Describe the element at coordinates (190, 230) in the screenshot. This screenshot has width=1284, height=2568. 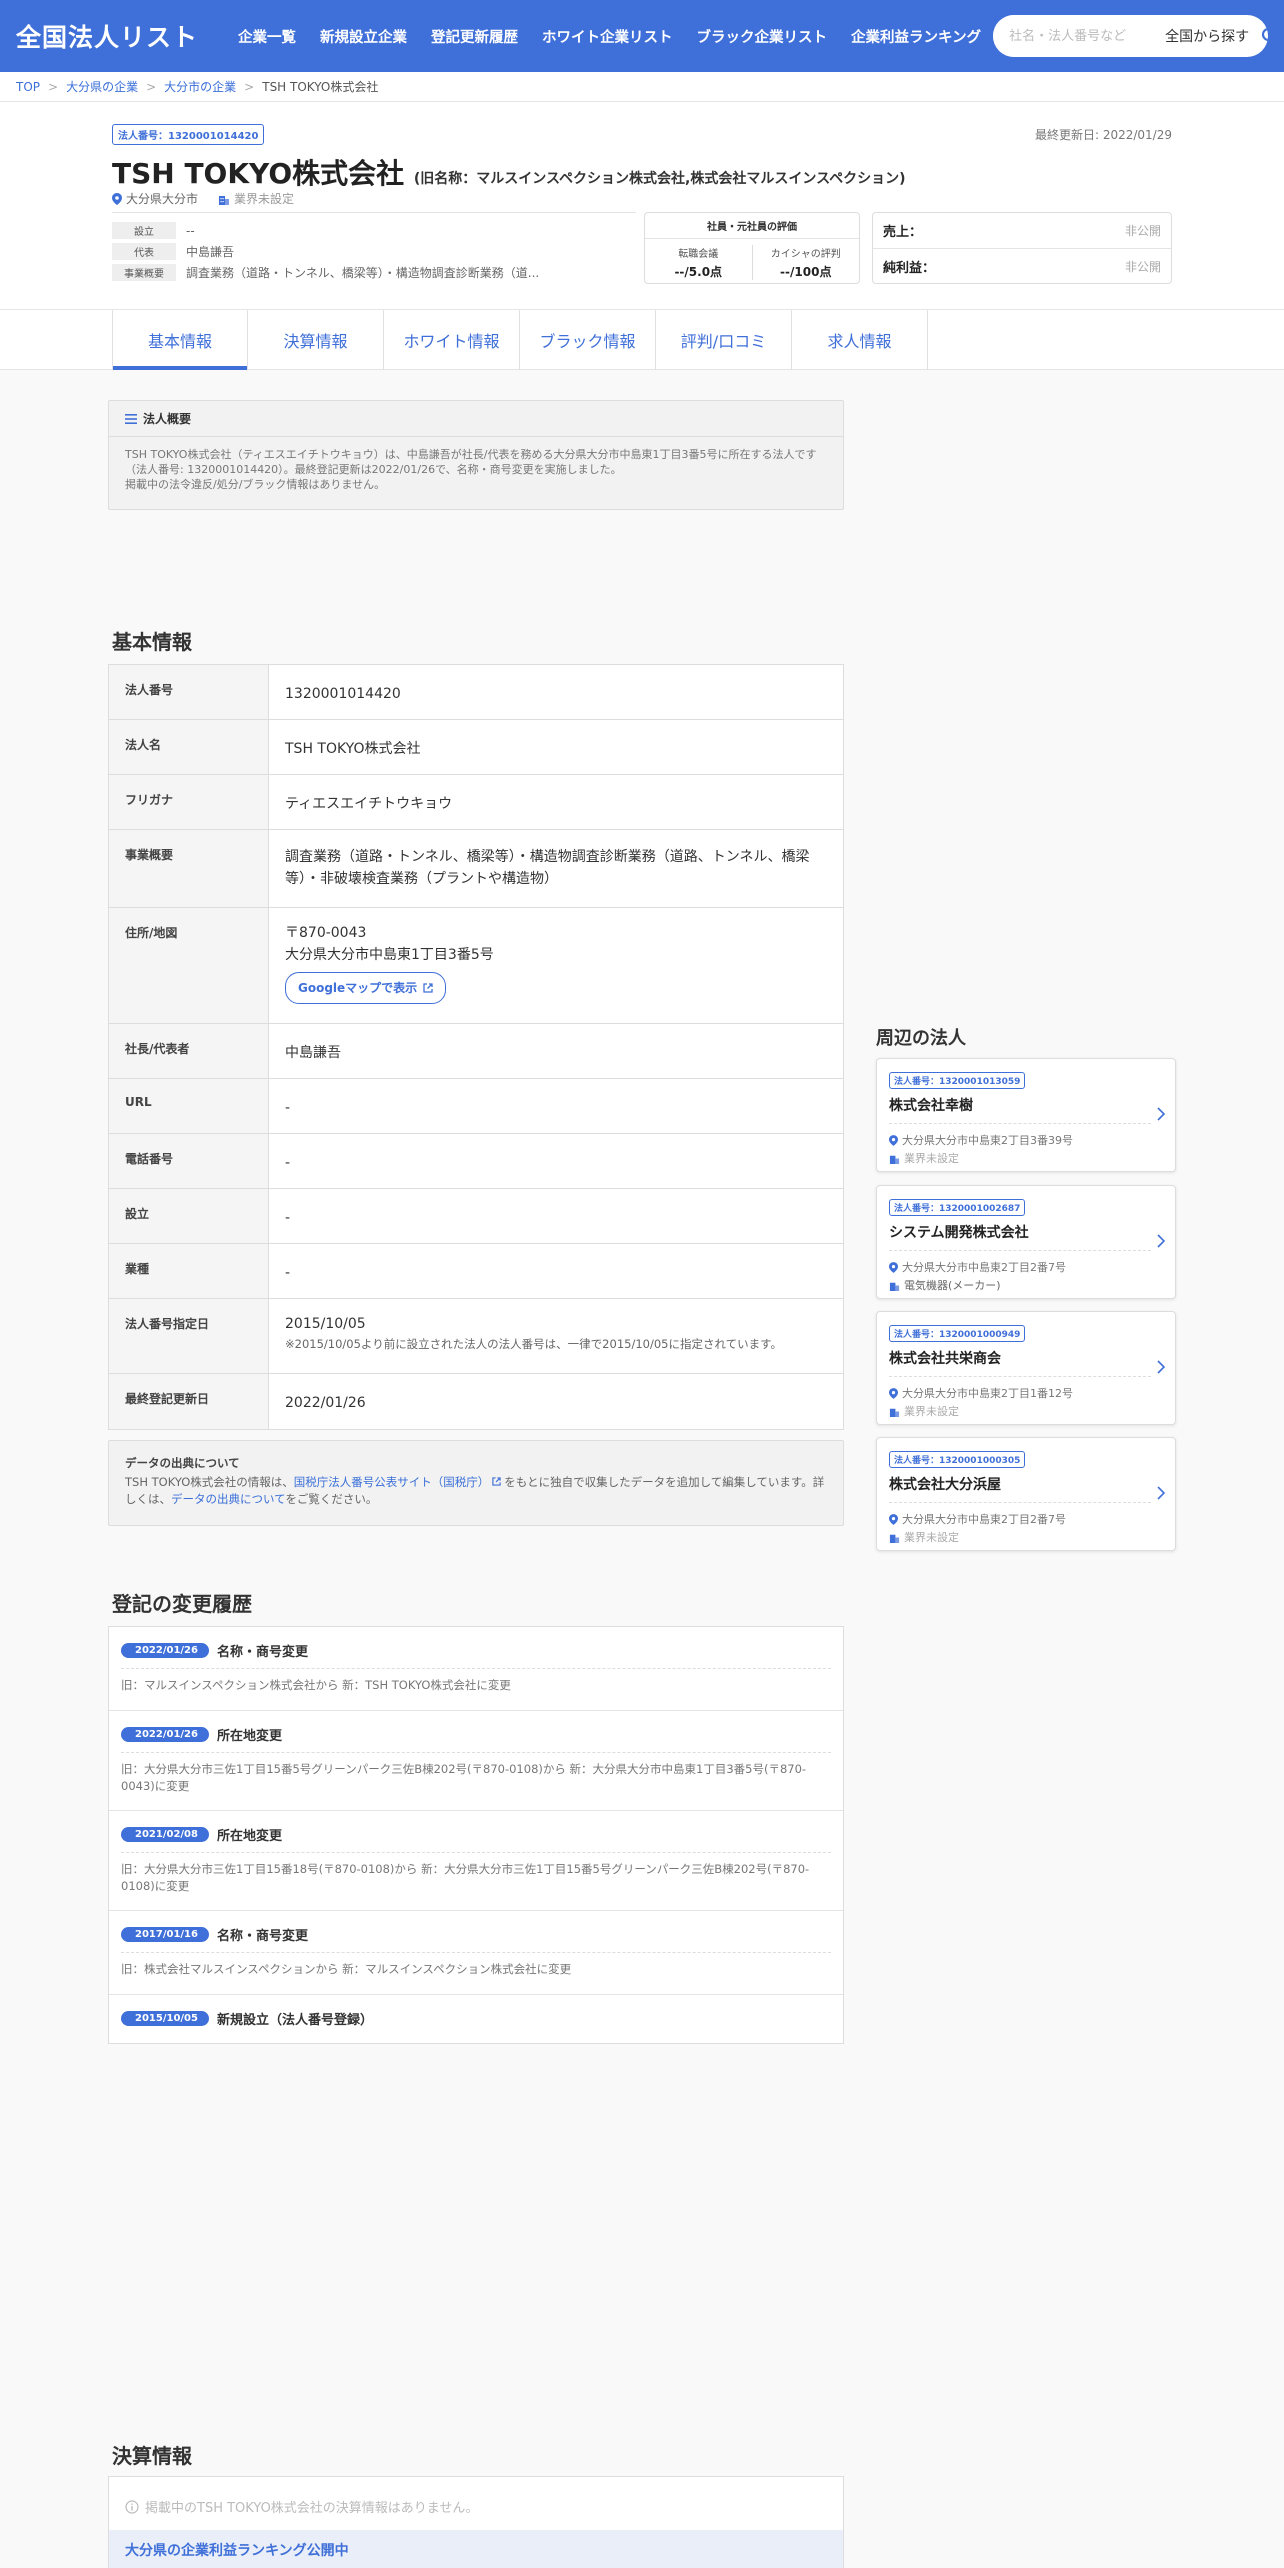
I see `summary-value: --` at that location.